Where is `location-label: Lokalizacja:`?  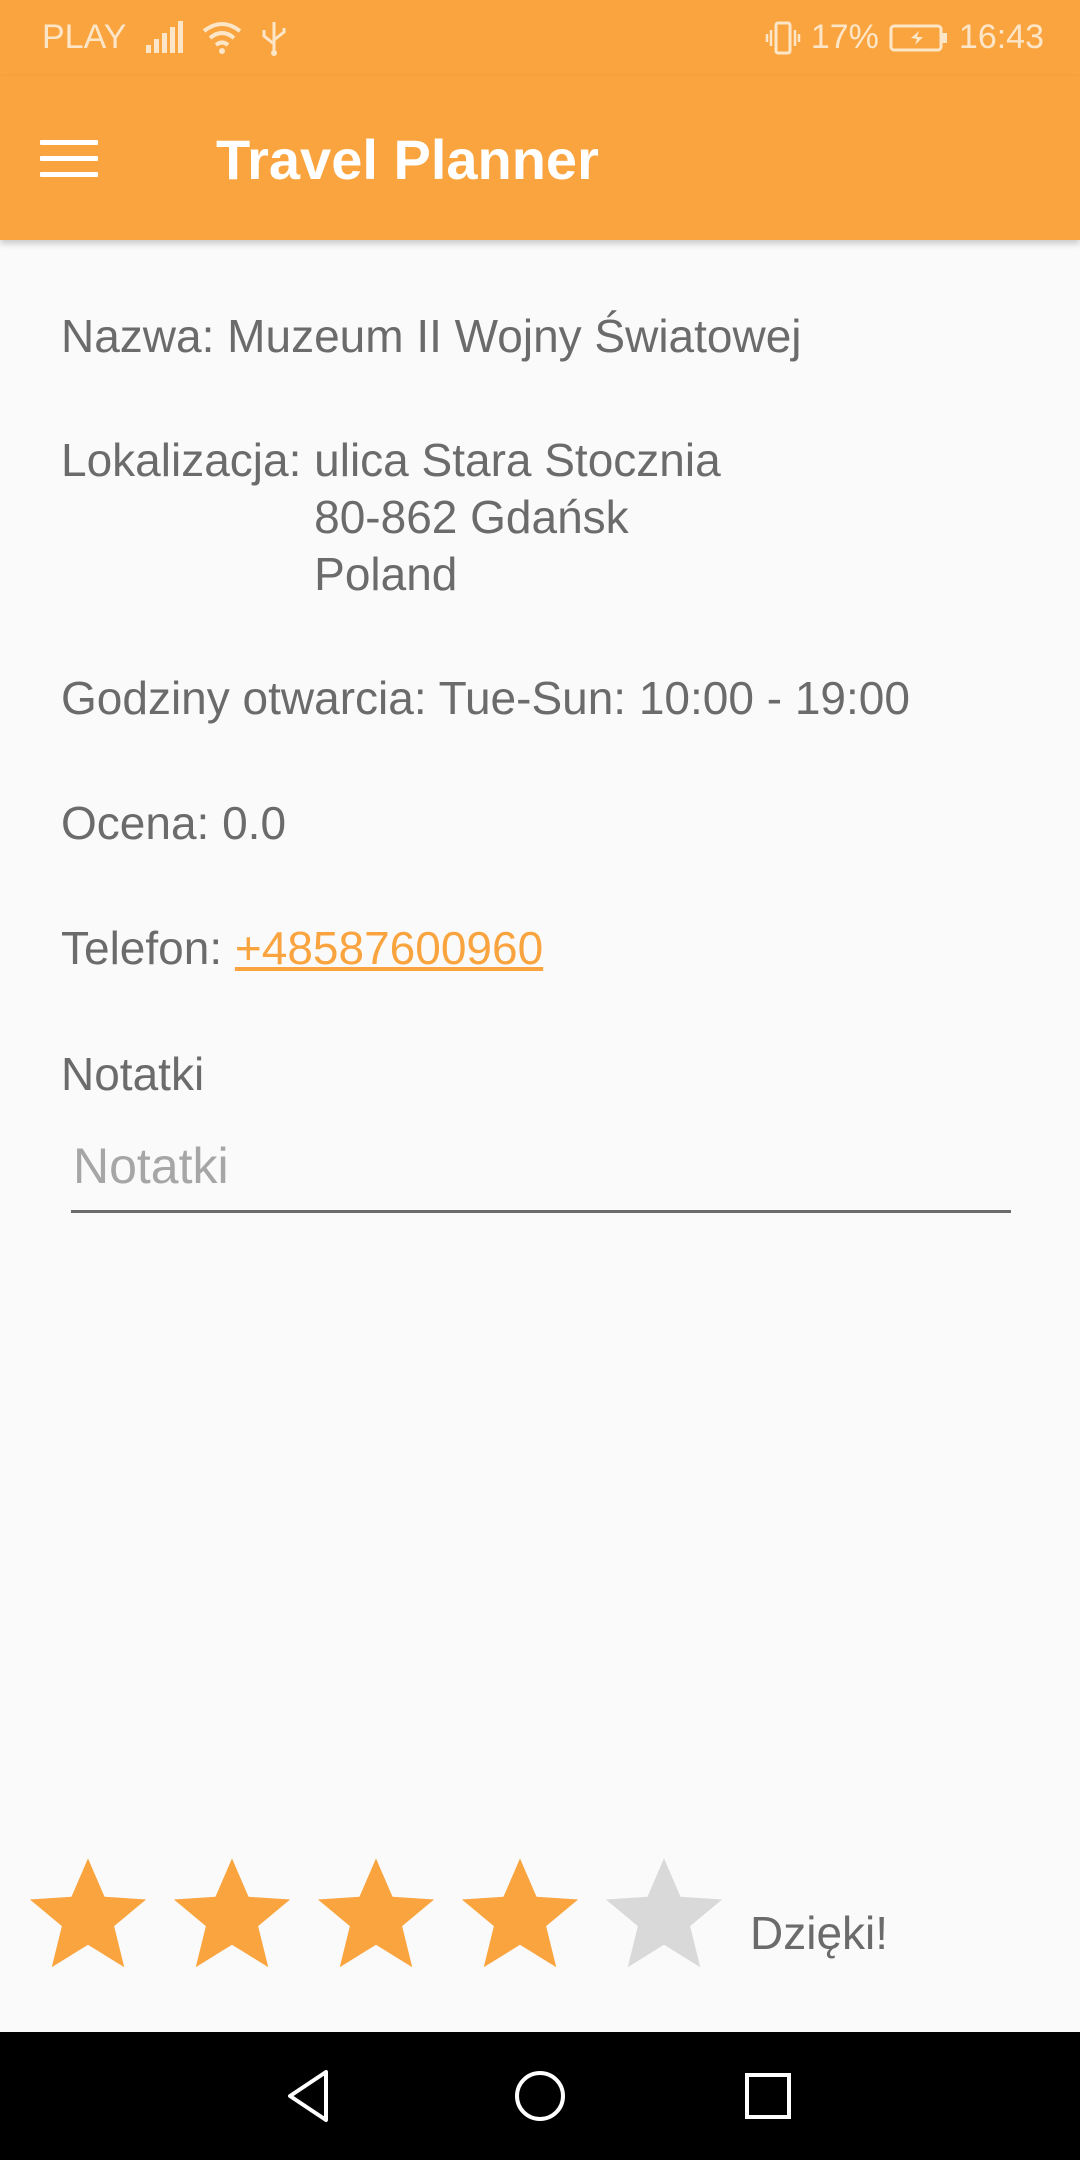 location-label: Lokalizacja: is located at coordinates (181, 460).